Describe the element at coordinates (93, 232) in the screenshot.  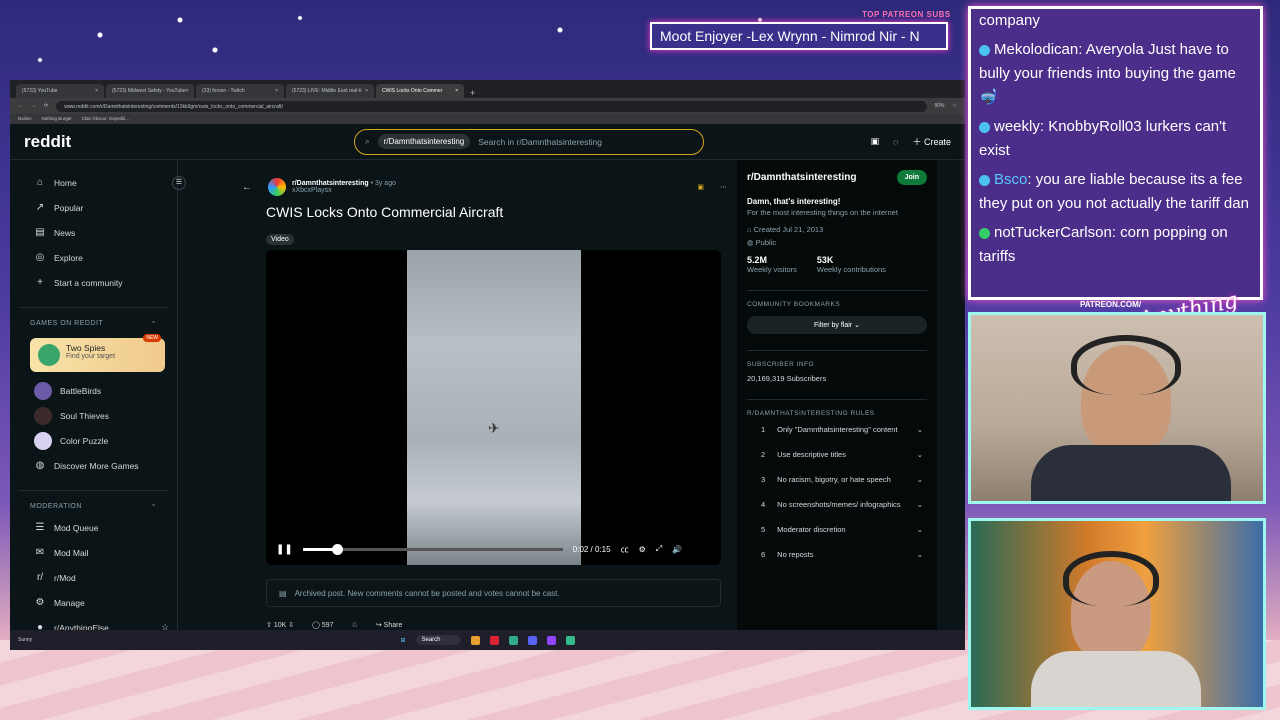
I see `sidebar-item-news: ▤ News` at that location.